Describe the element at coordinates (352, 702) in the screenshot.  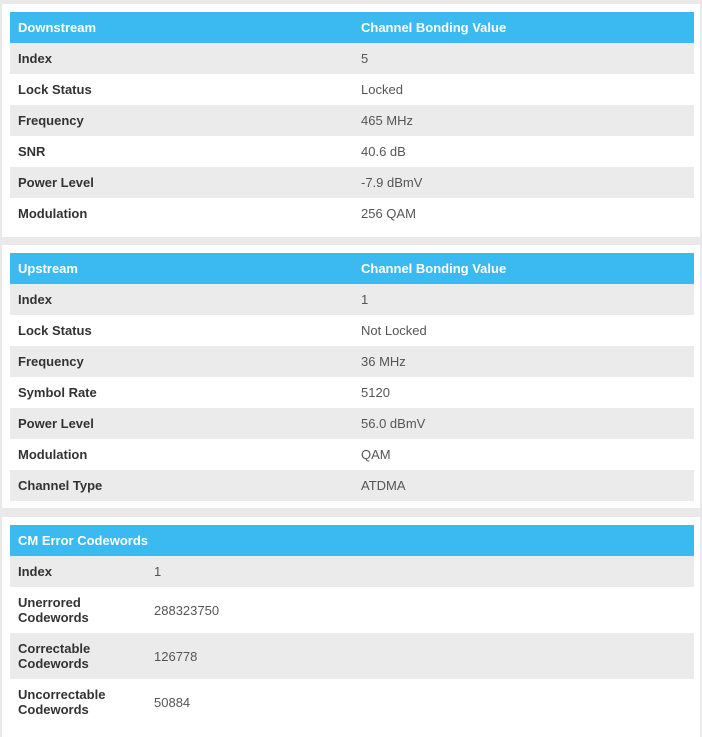
I see `cm-errors-row-uncorrectable: Uncorrectable Codewords 50884` at that location.